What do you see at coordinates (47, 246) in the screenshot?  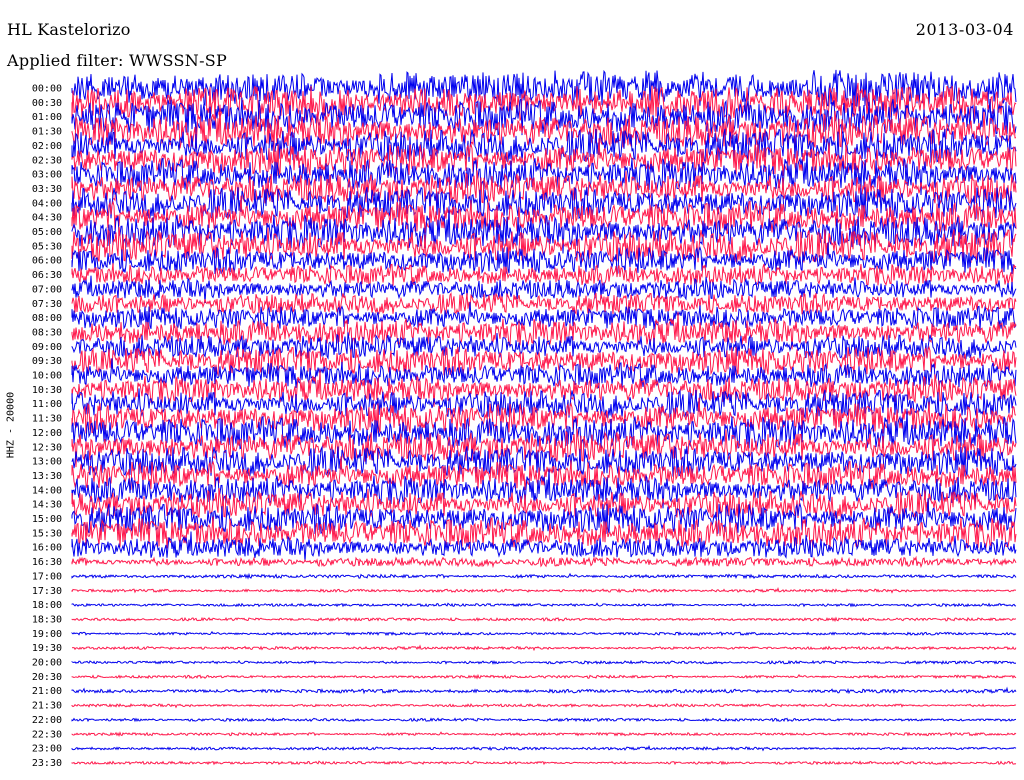 I see `time-label-0530: 05:30` at bounding box center [47, 246].